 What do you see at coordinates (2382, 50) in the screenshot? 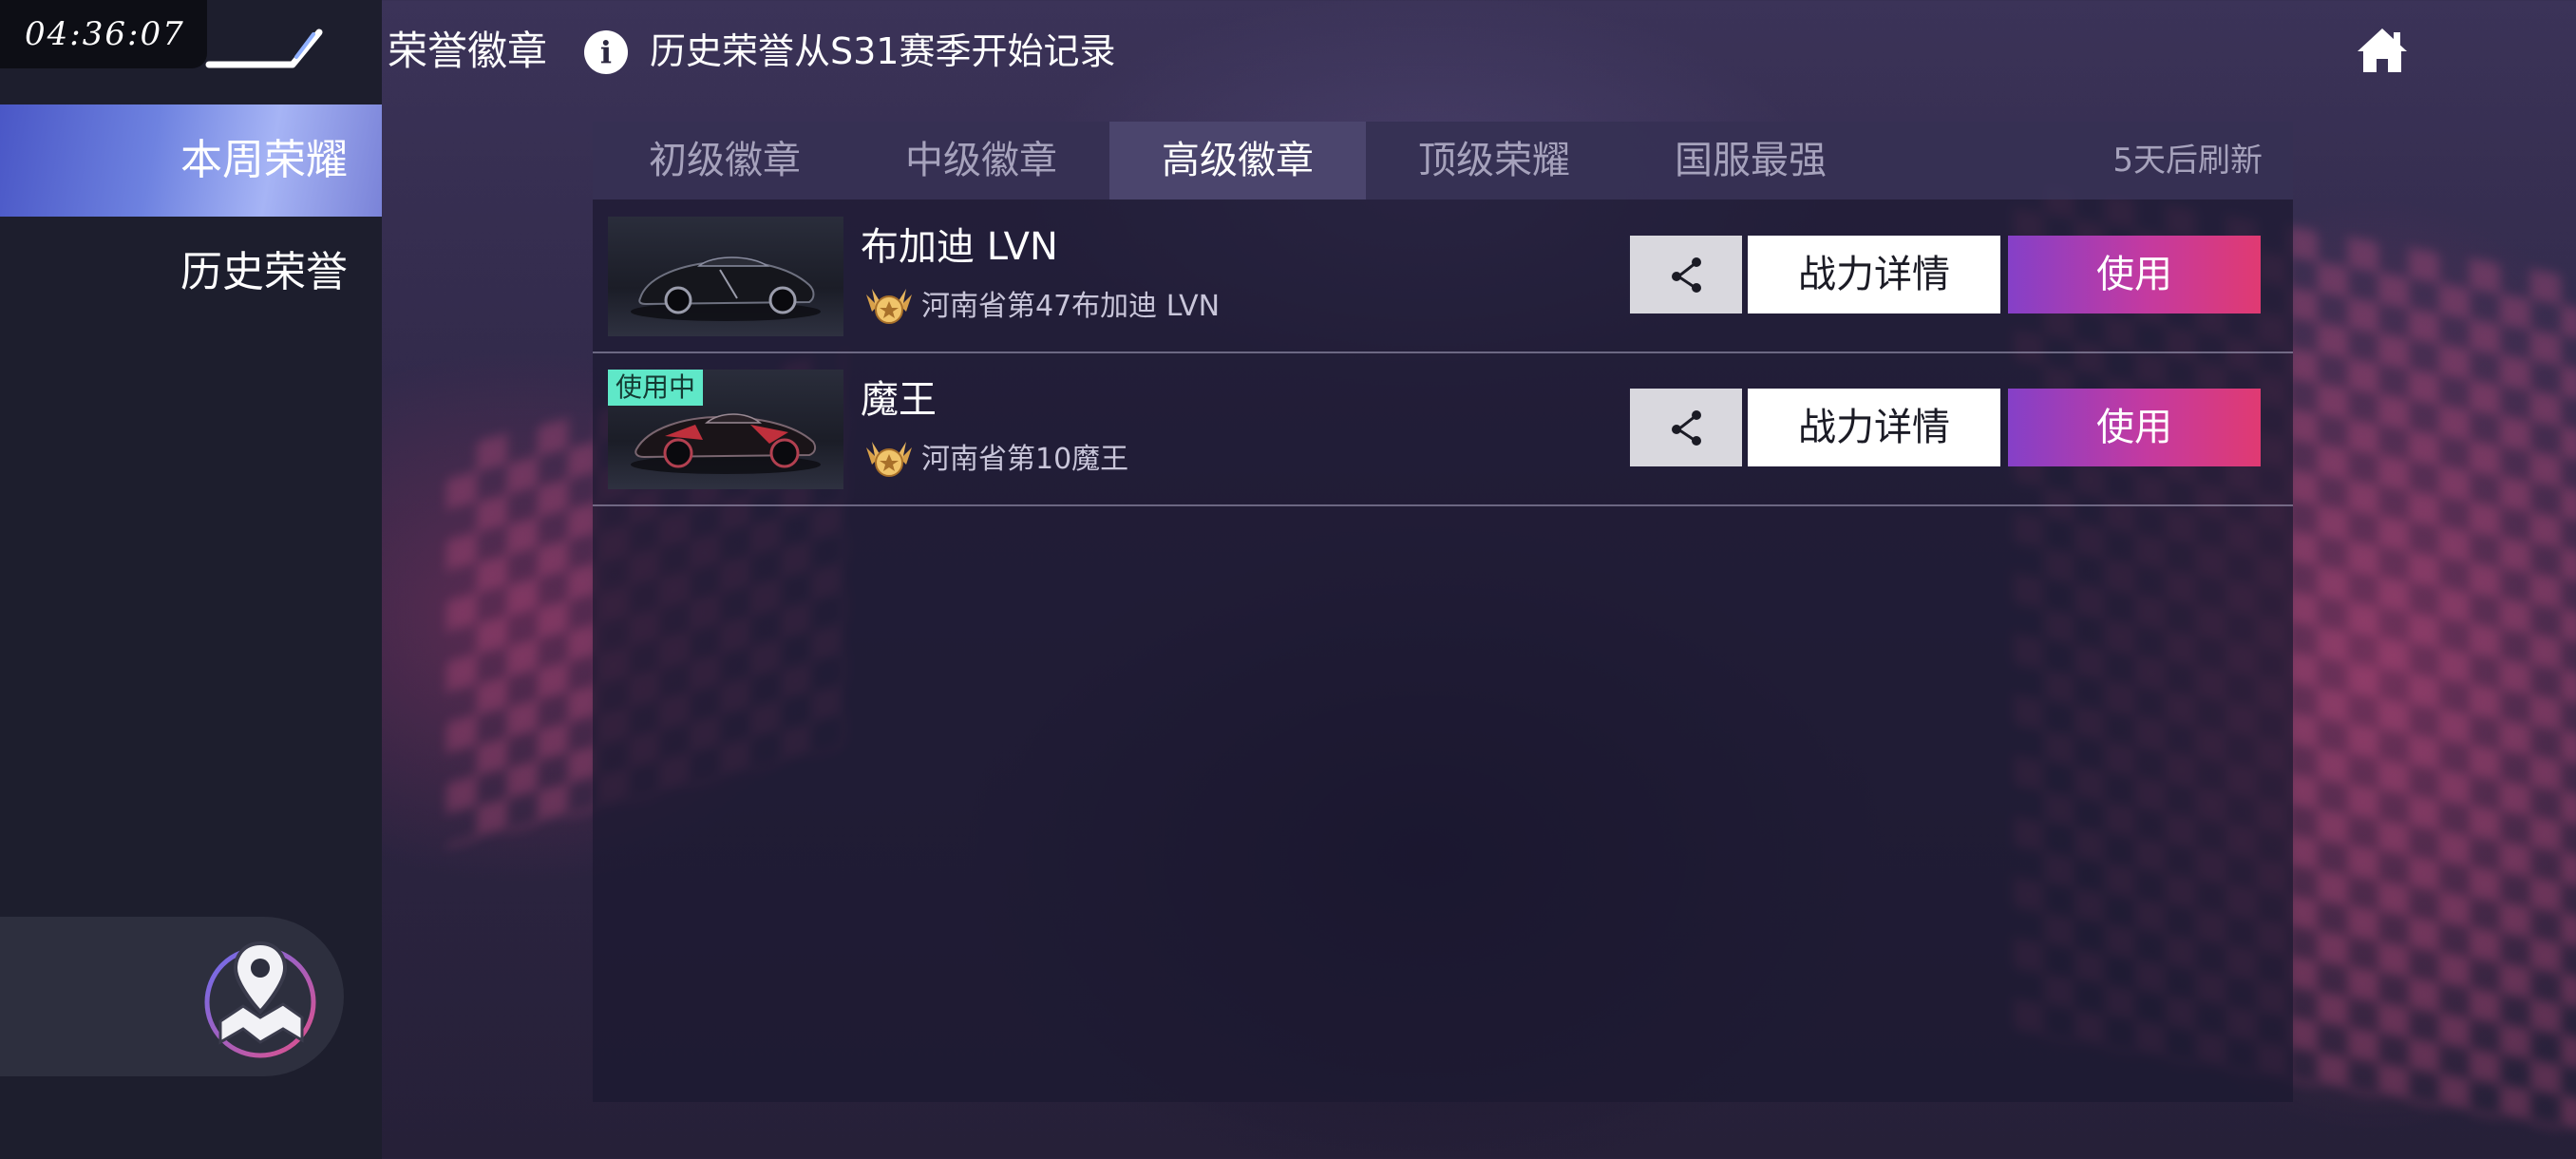
I see `home-icon` at bounding box center [2382, 50].